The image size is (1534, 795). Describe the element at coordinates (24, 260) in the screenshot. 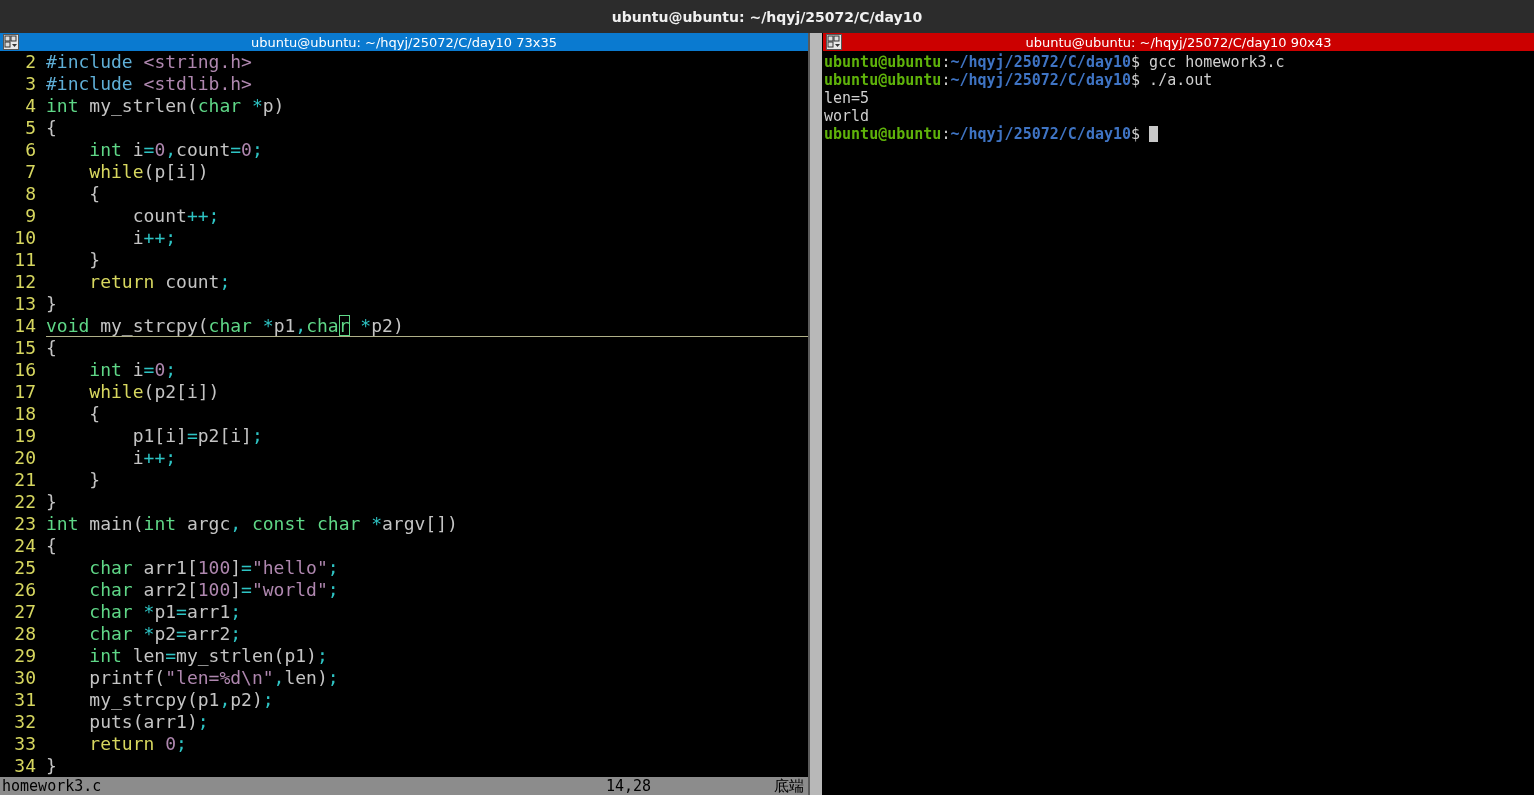

I see `line-number: 11` at that location.